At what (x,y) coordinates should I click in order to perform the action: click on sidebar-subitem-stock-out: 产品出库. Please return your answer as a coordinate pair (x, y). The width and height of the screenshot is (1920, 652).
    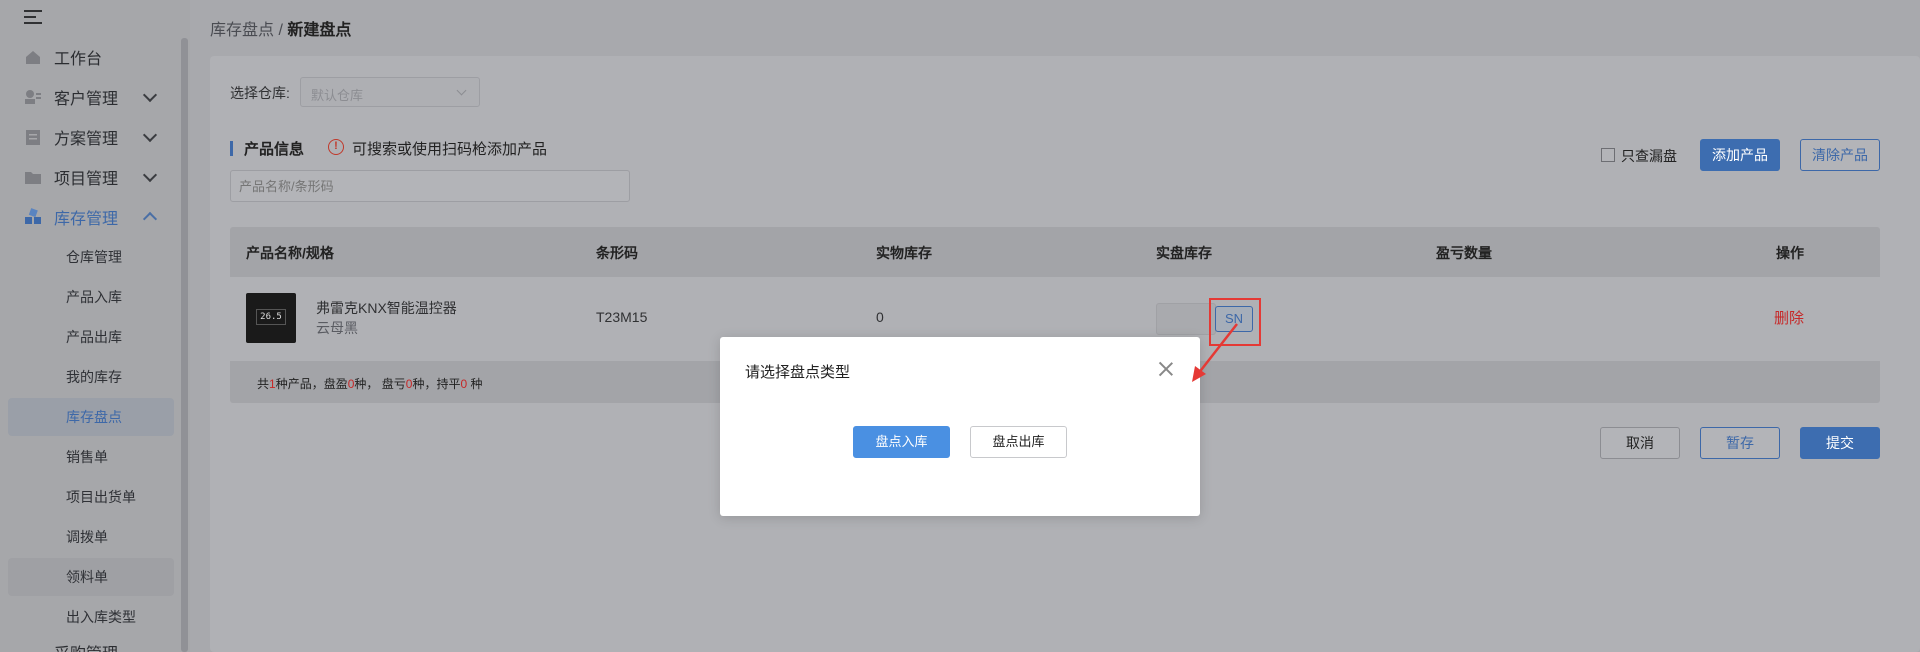
    Looking at the image, I should click on (91, 337).